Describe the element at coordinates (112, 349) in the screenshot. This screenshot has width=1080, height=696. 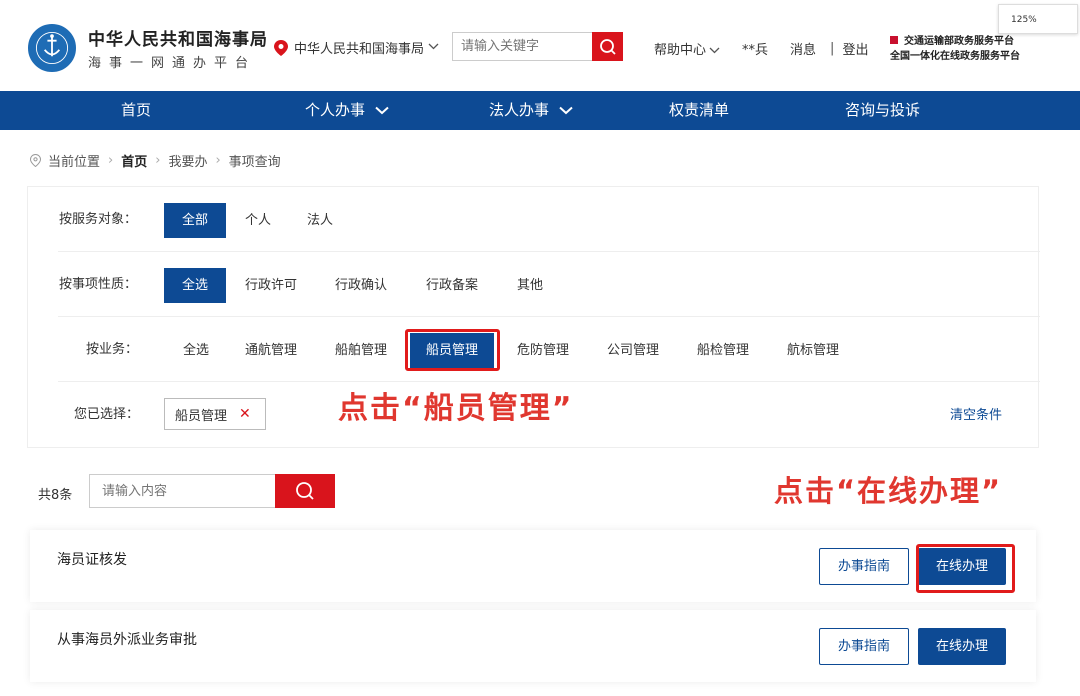
I see `filter-label: 按业务：` at that location.